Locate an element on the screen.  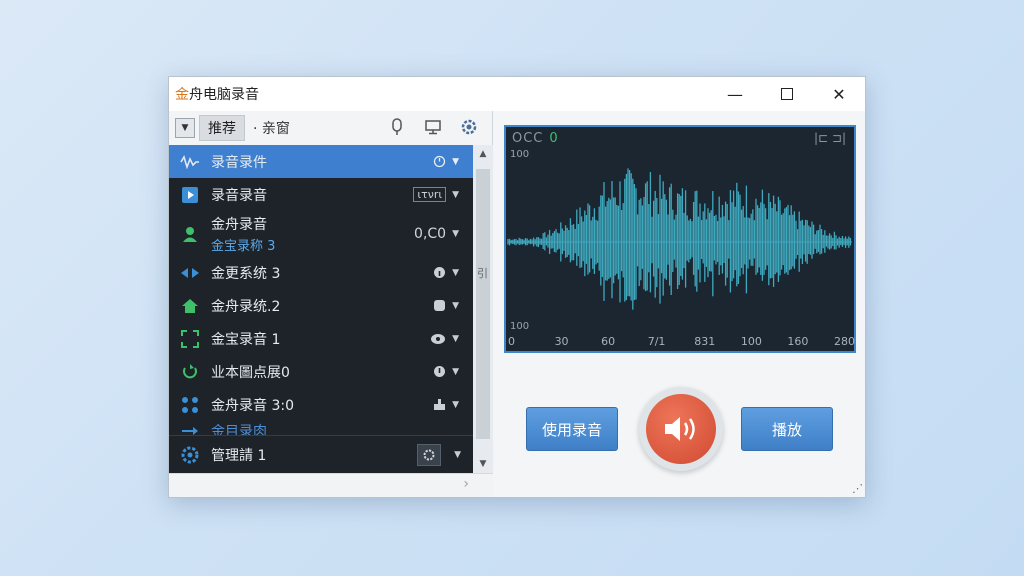
list-item-label: 金宝录音 1 is located at coordinates (246, 339).